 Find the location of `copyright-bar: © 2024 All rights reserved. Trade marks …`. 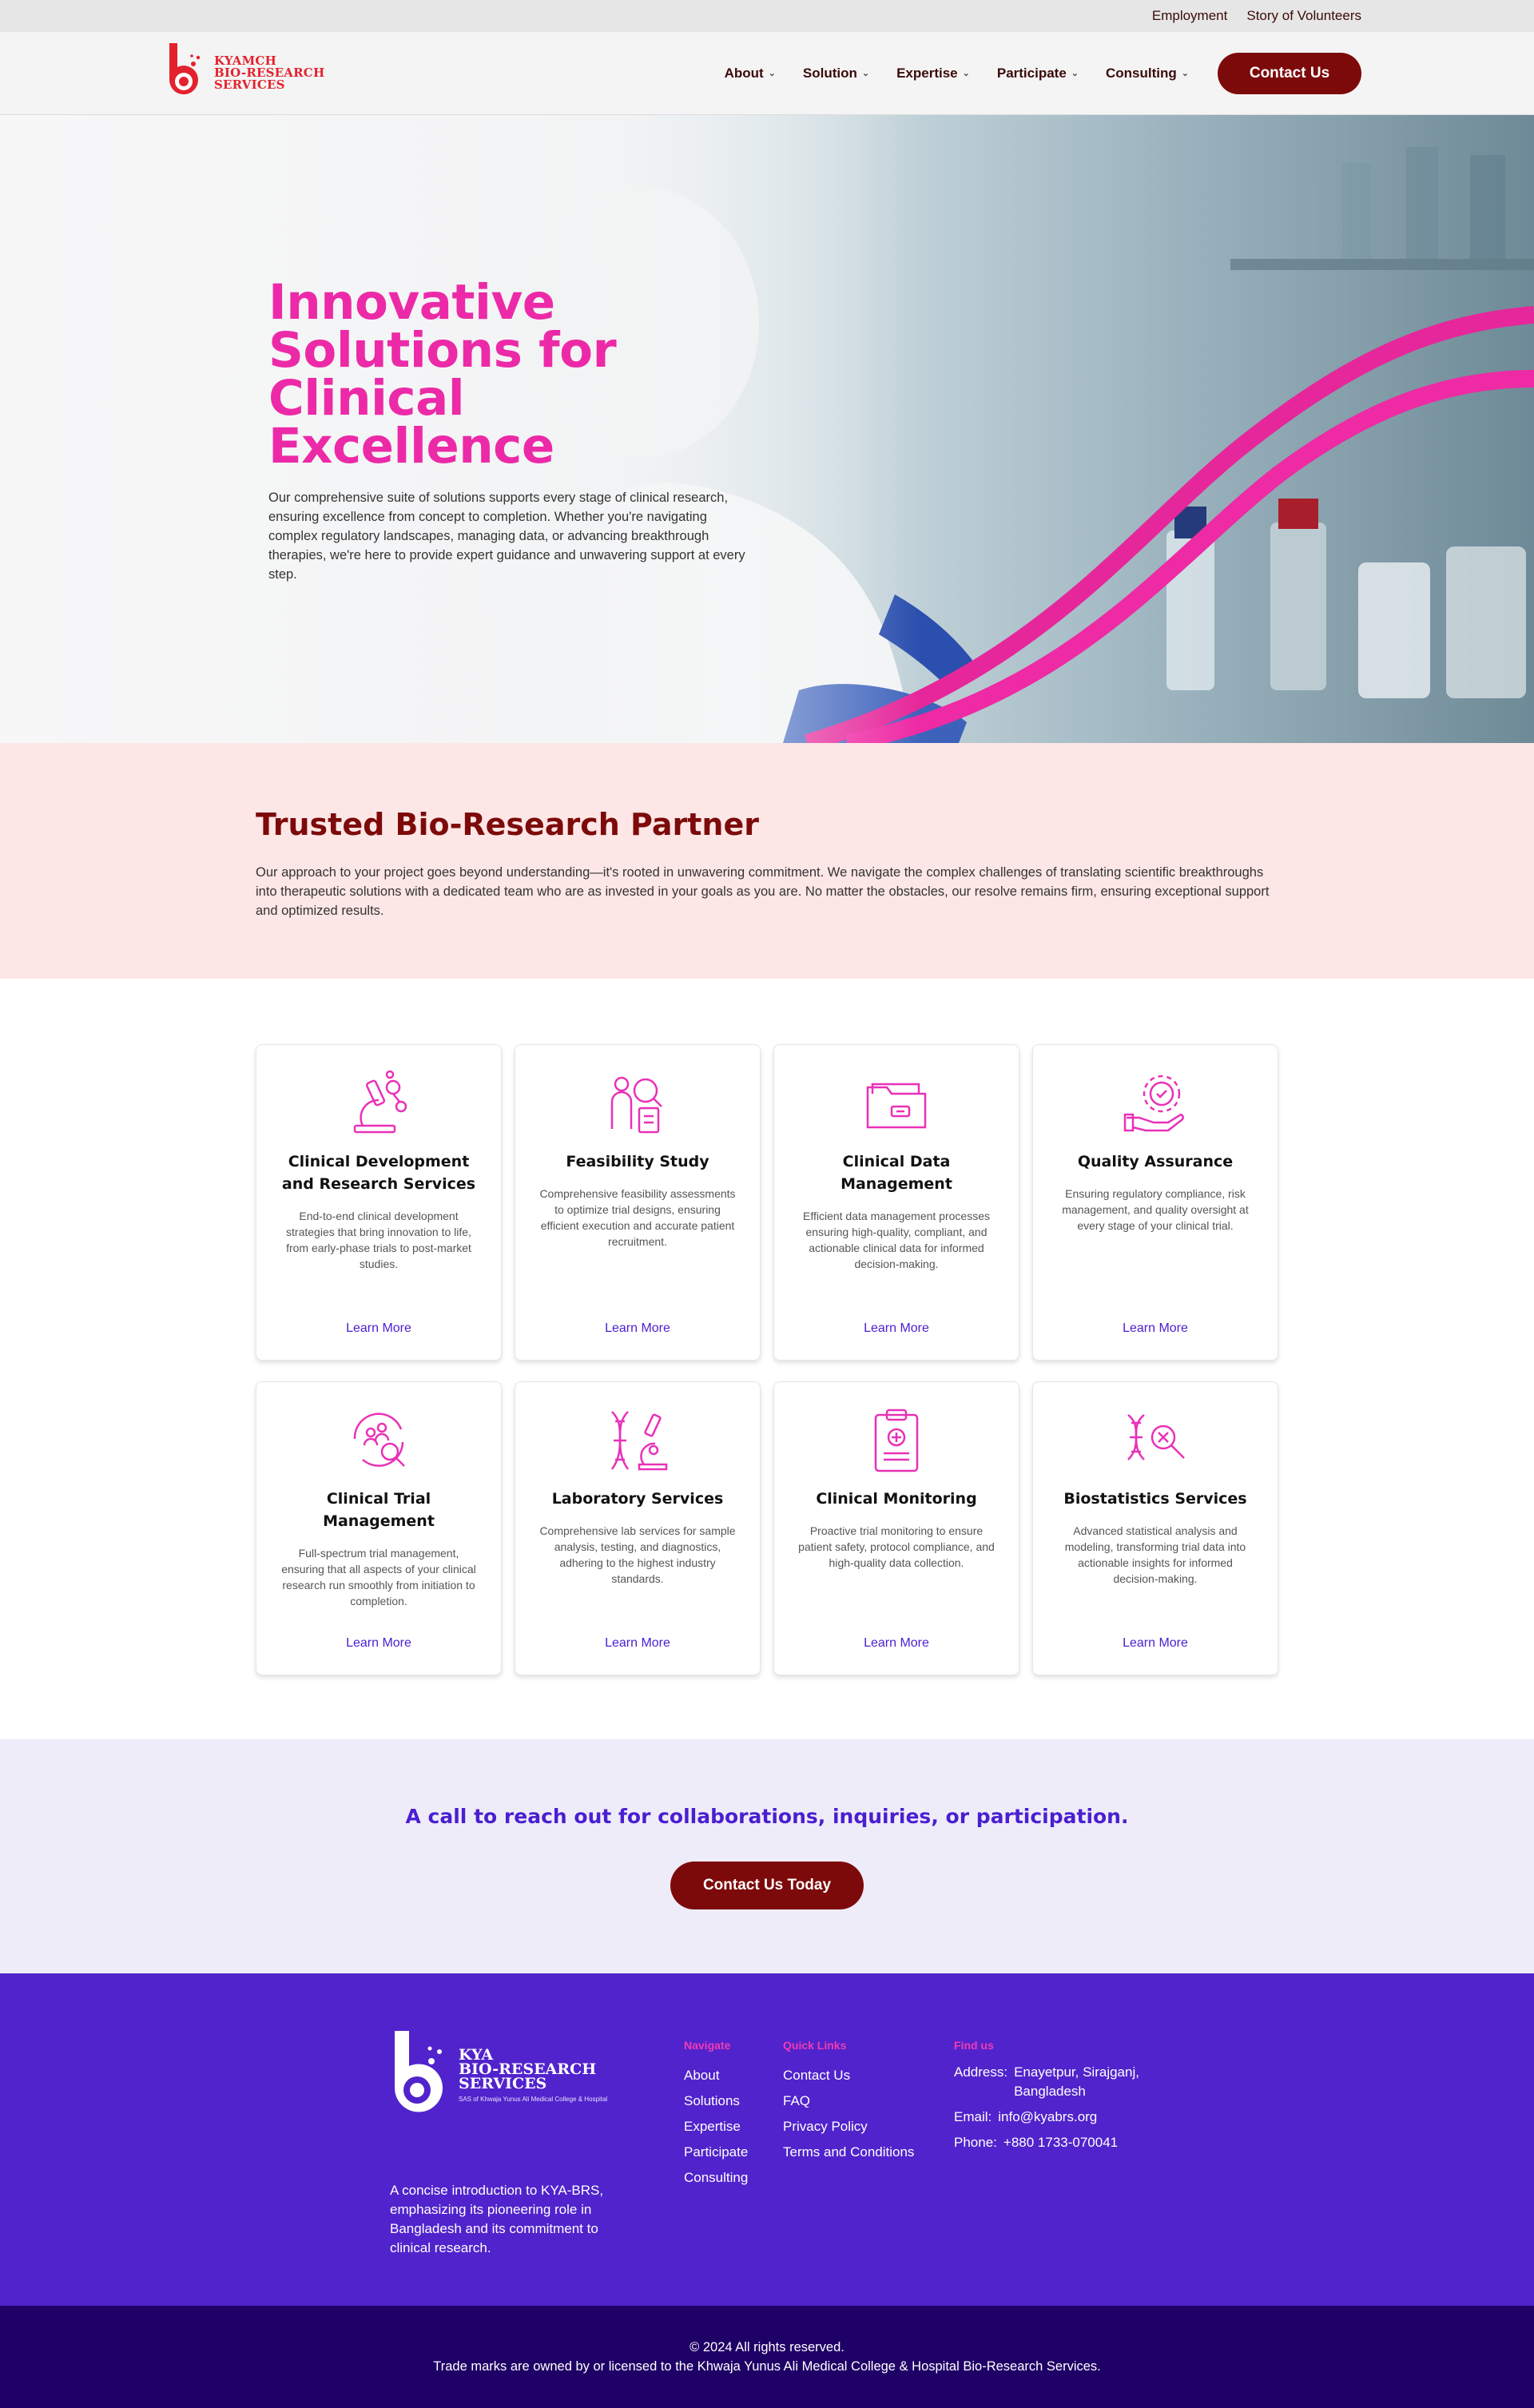

copyright-bar: © 2024 All rights reserved. Trade marks … is located at coordinates (767, 2357).